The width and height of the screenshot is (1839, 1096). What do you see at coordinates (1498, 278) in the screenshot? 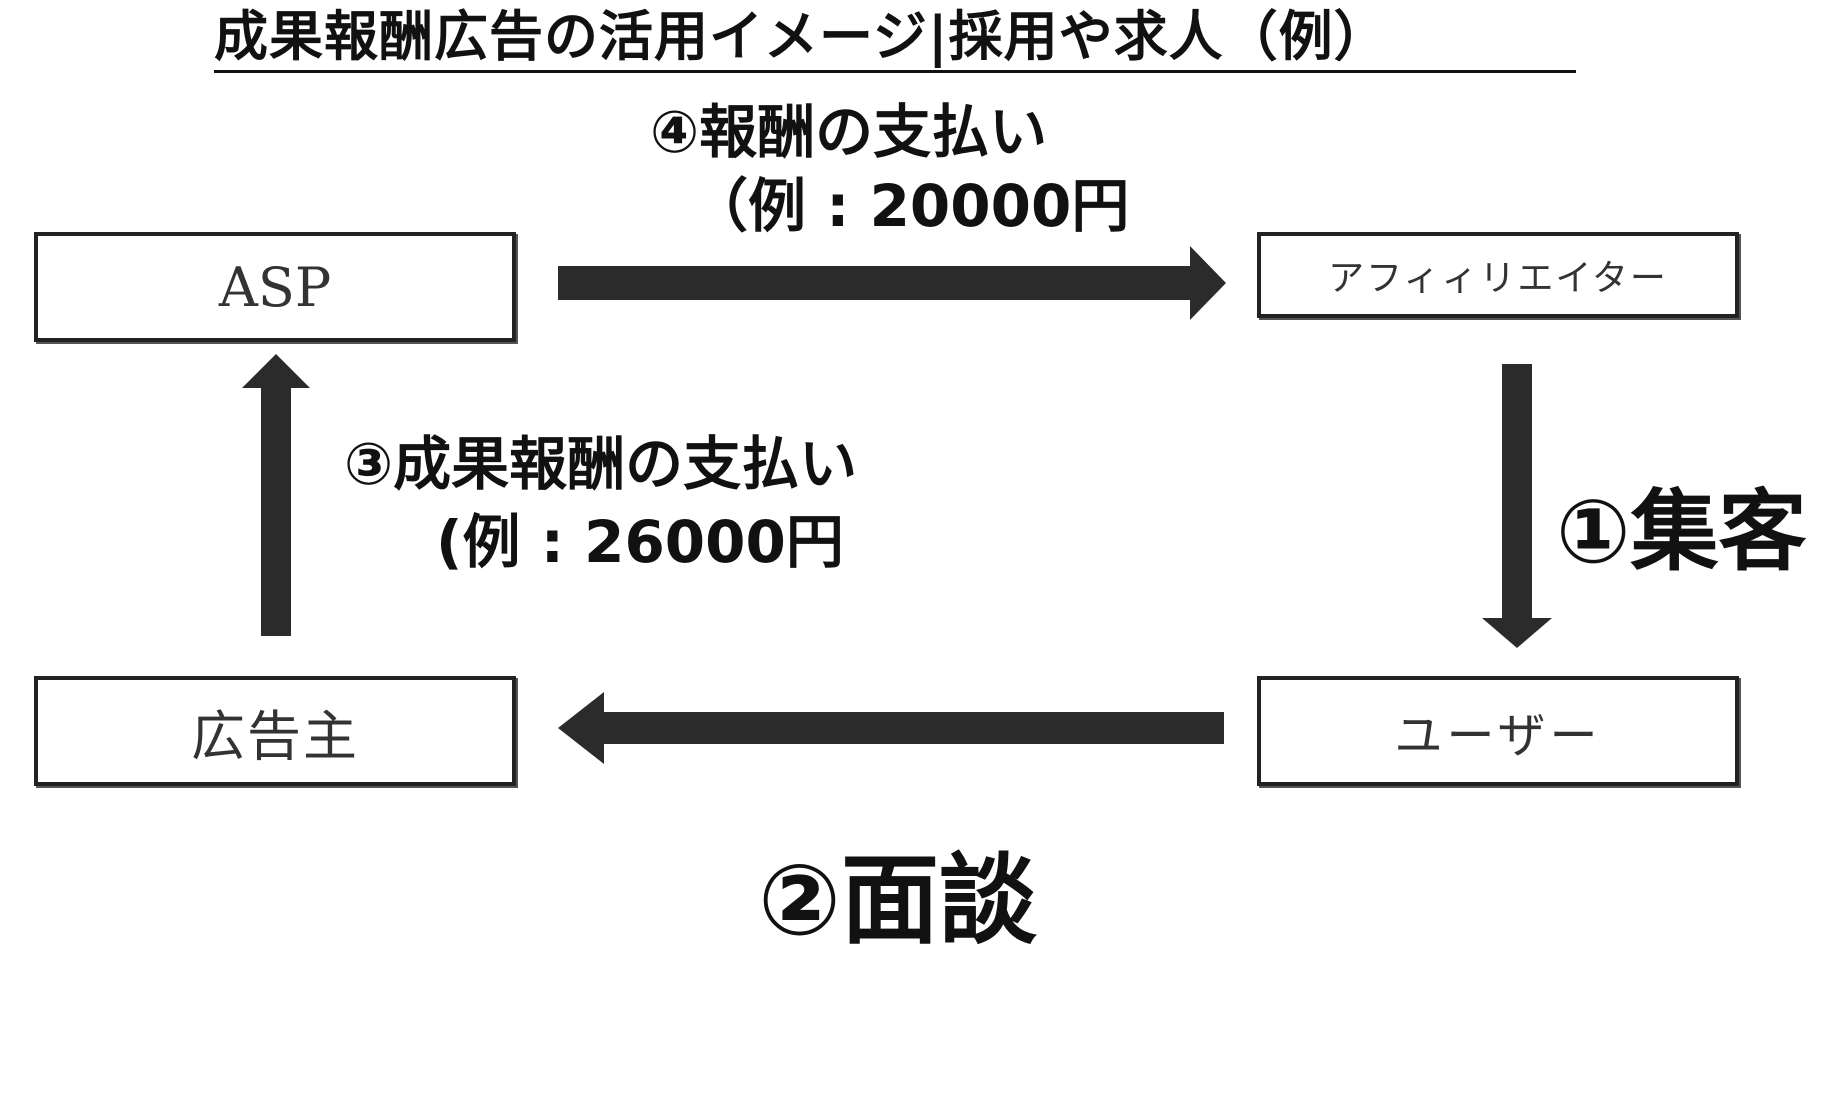
I see `node-affiliate-label: アフィィリエイター` at bounding box center [1498, 278].